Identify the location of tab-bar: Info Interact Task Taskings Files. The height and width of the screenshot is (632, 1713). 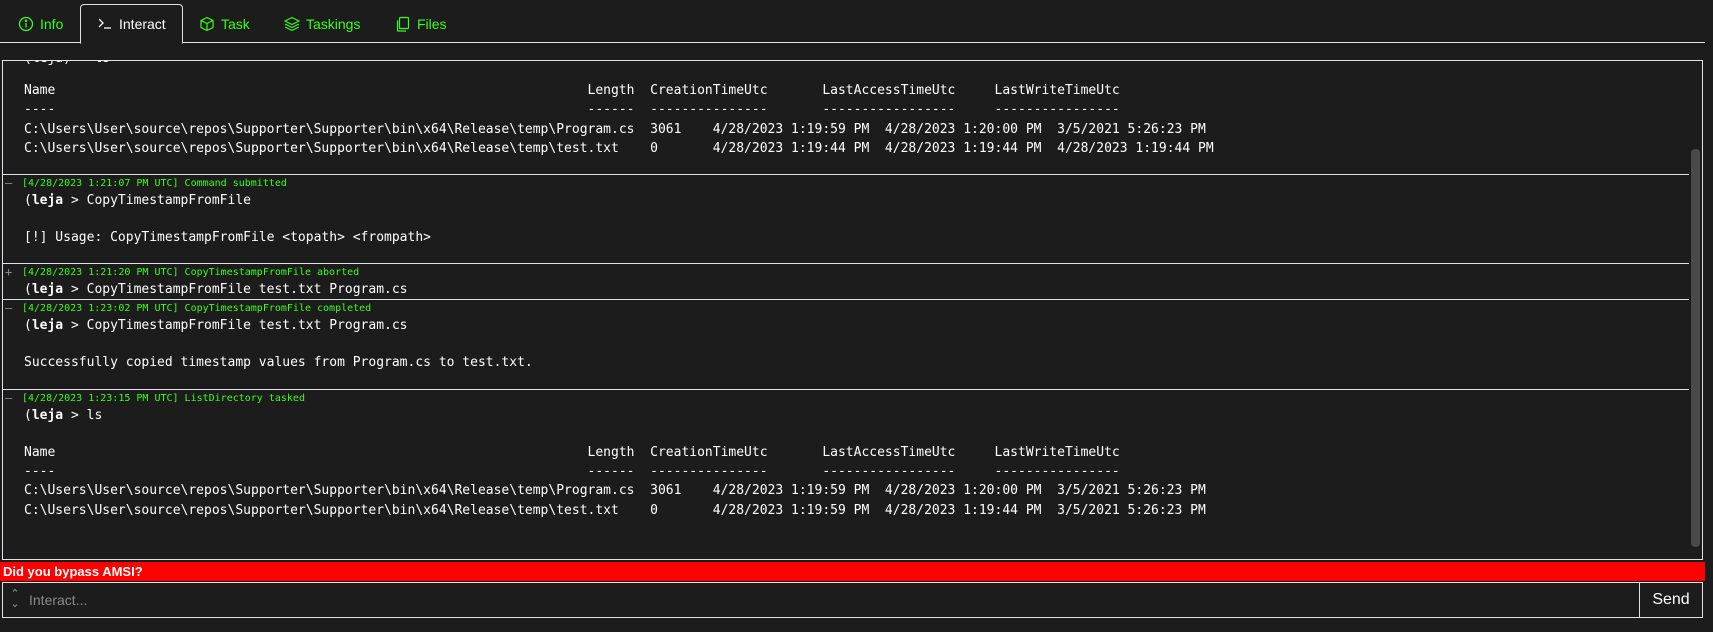
(852, 22).